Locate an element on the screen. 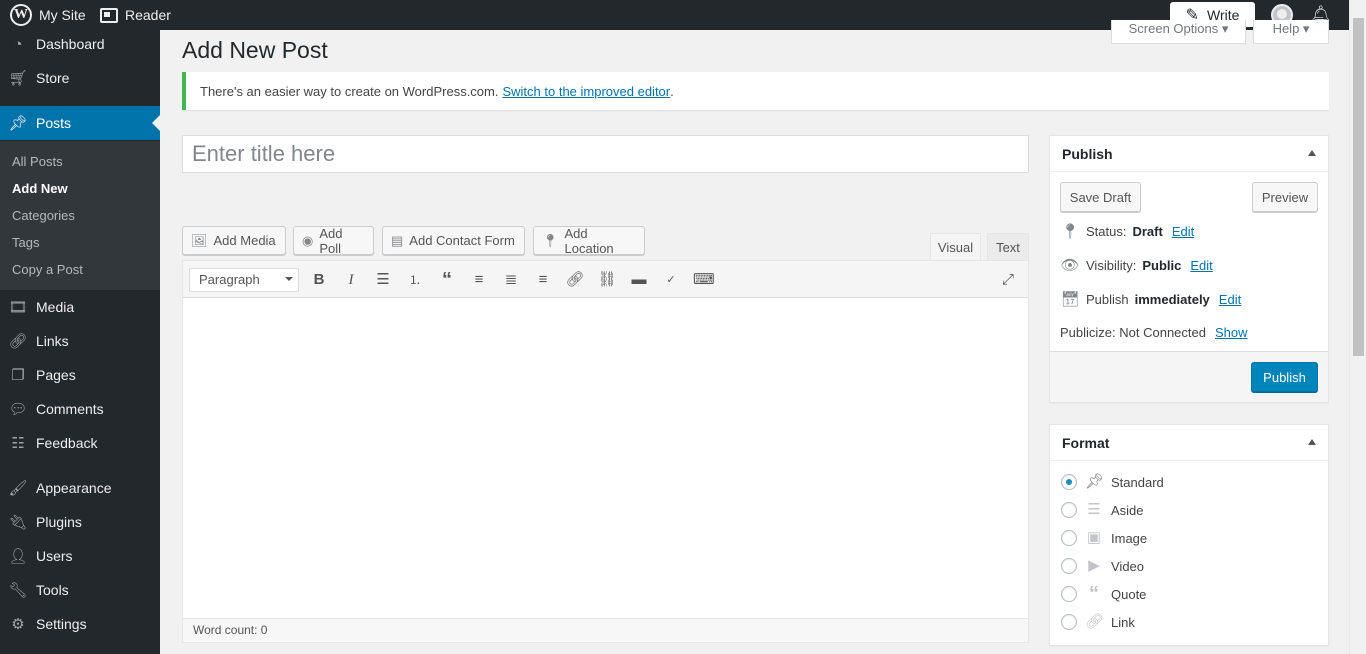 The image size is (1366, 654). align-center-icon: ≣ is located at coordinates (511, 280).